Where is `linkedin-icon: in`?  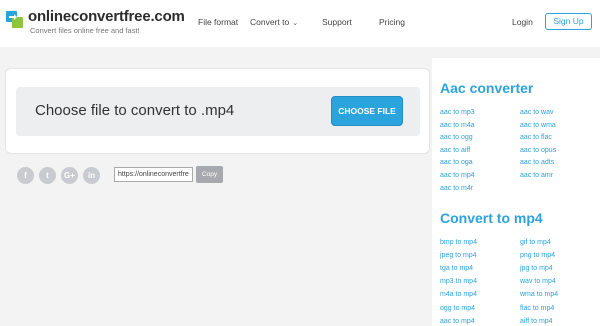
linkedin-icon: in is located at coordinates (91, 175).